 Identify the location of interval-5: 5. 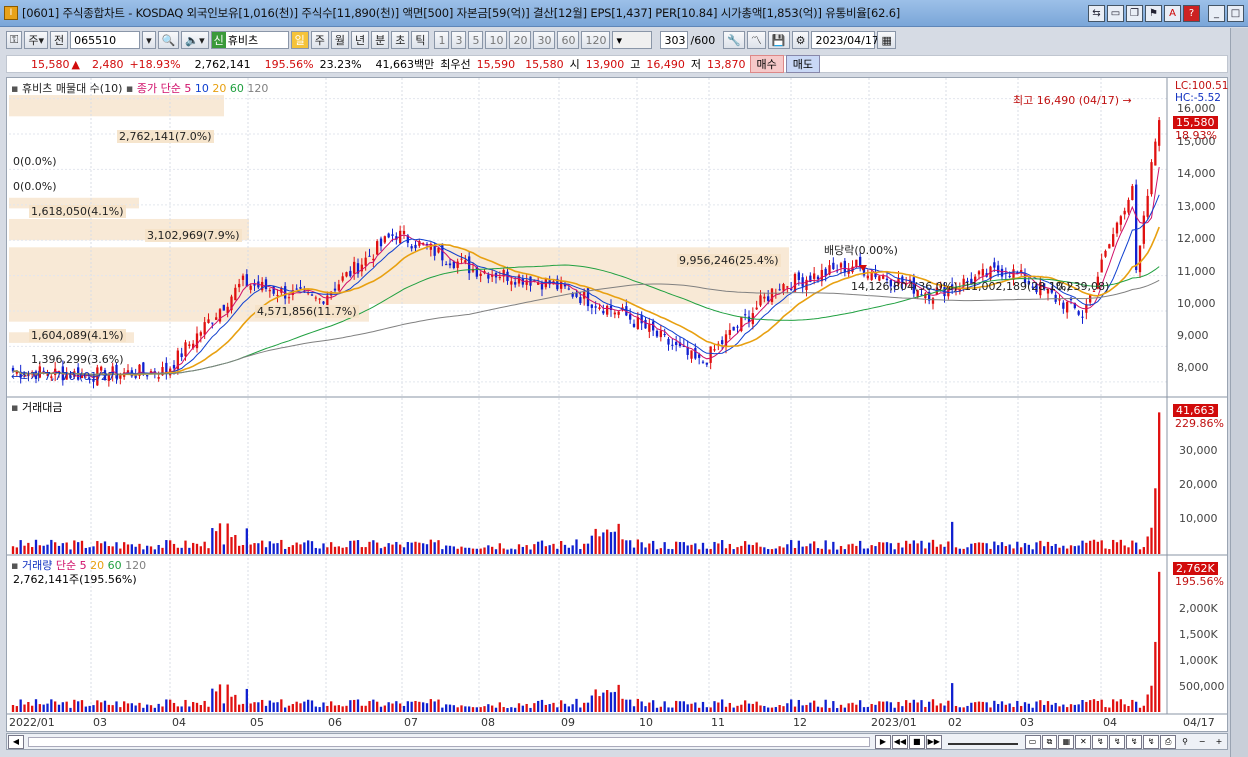
(476, 40).